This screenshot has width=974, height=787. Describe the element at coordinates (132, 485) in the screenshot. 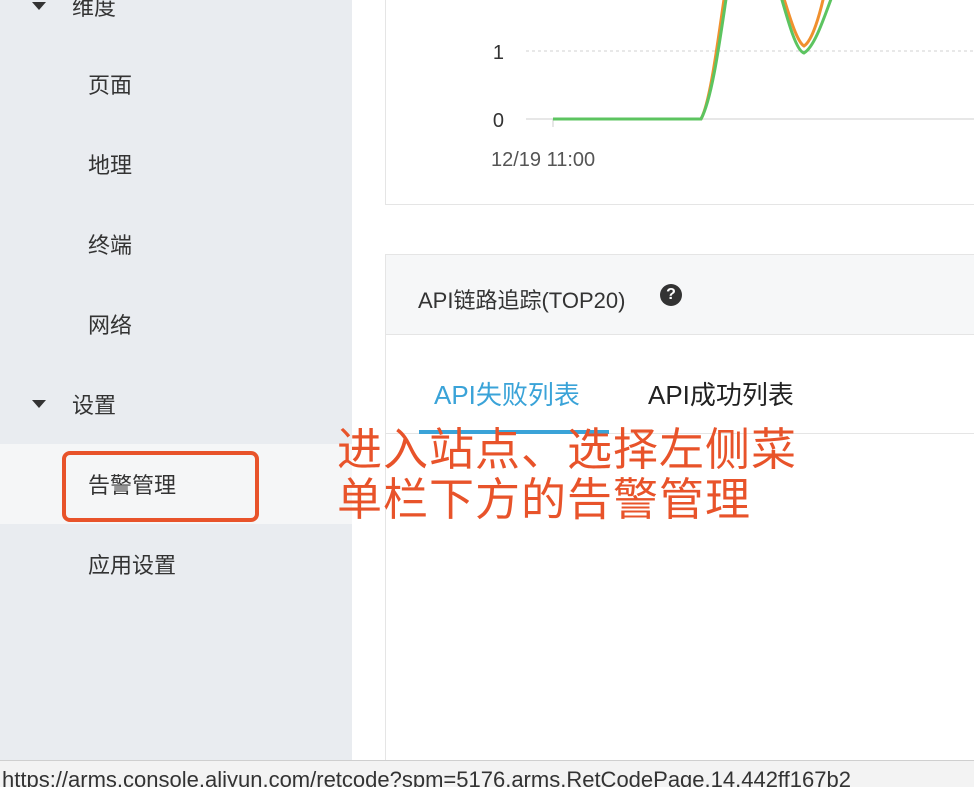

I see `sidebar-item-label: 告警管理` at that location.